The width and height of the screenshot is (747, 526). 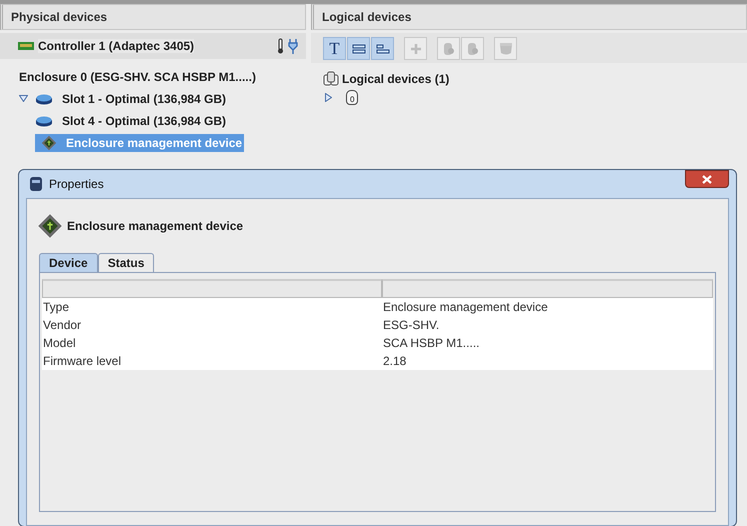 I want to click on tab: Device, so click(x=68, y=262).